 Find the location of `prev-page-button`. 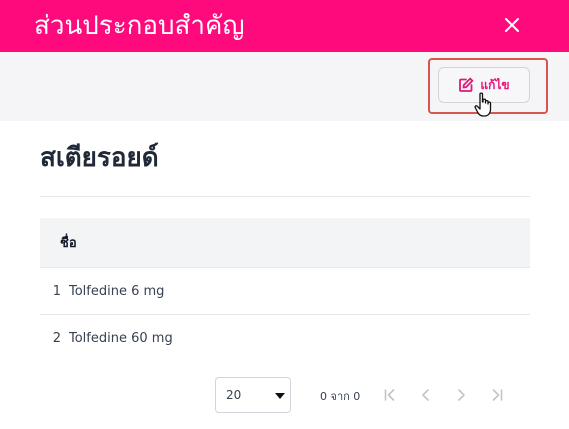

prev-page-button is located at coordinates (426, 395).